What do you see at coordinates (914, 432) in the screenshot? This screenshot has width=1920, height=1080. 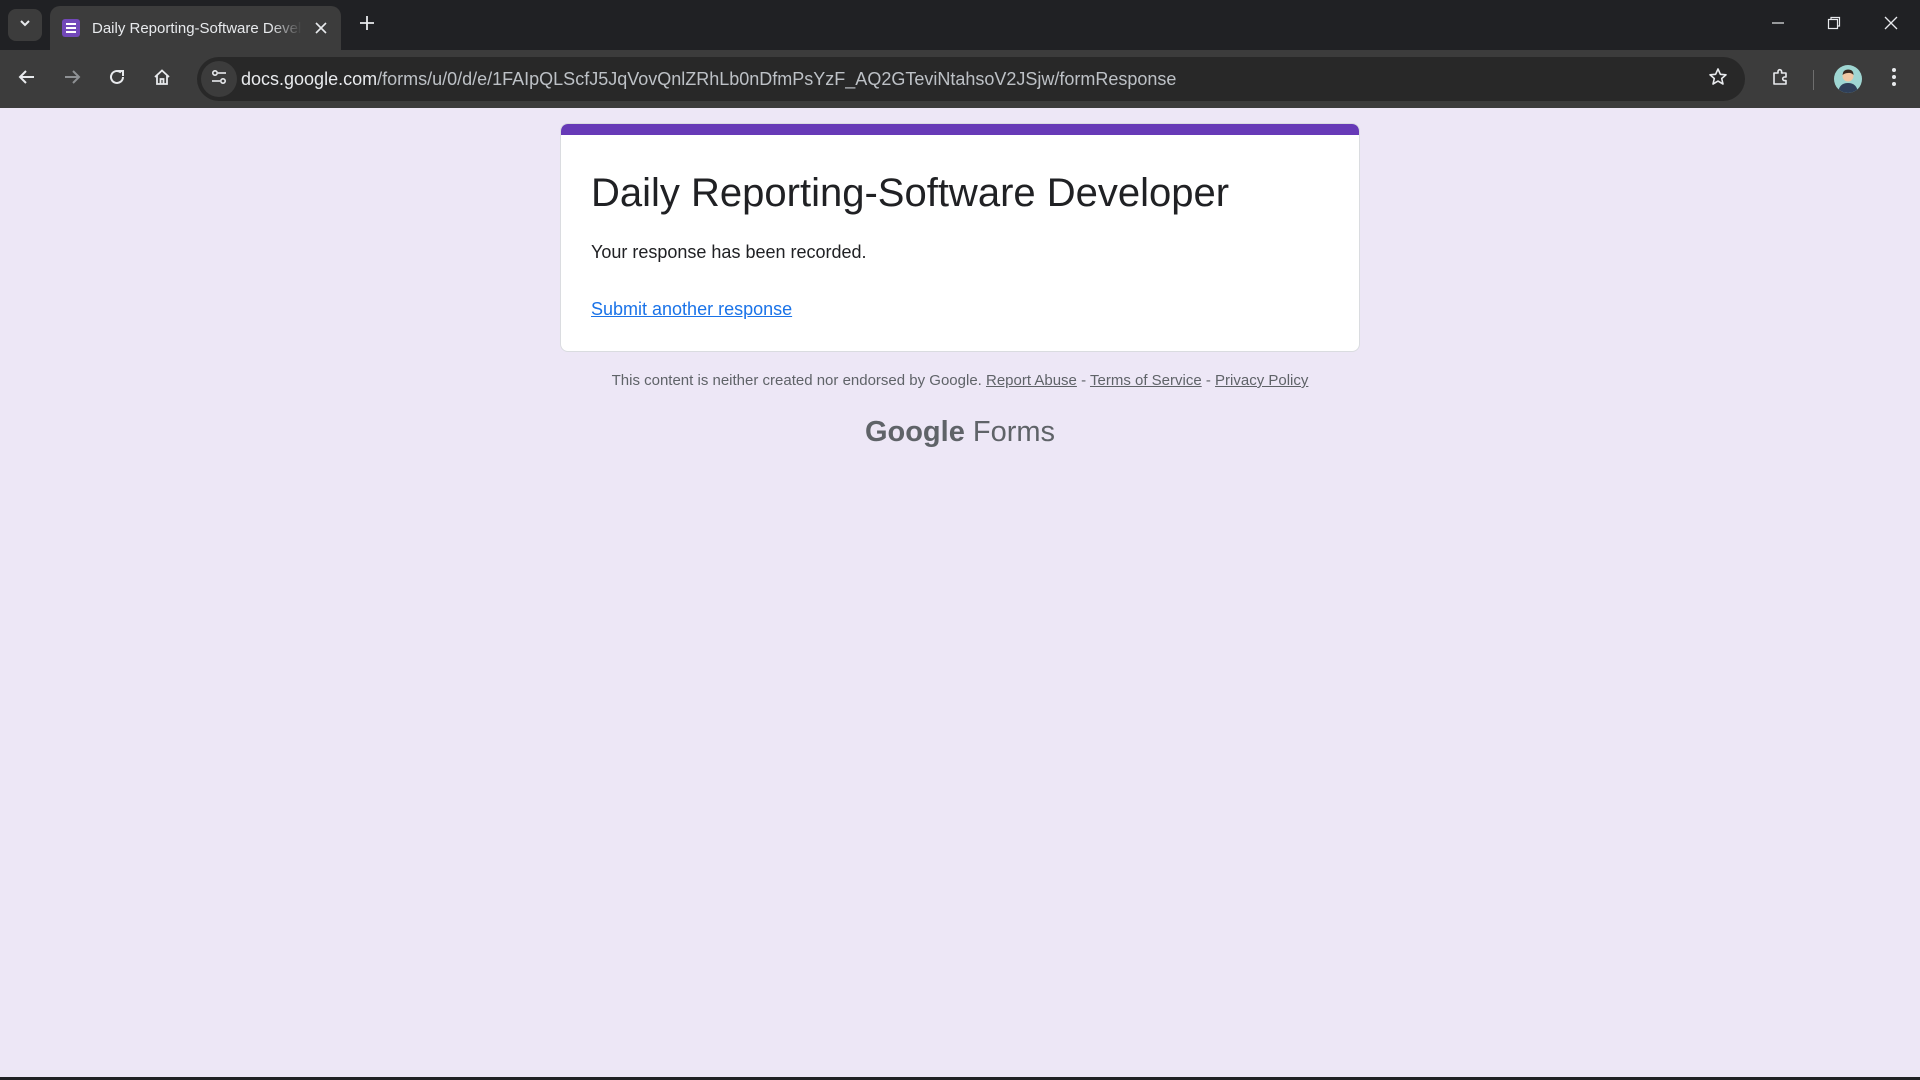 I see `brand-google: Google` at bounding box center [914, 432].